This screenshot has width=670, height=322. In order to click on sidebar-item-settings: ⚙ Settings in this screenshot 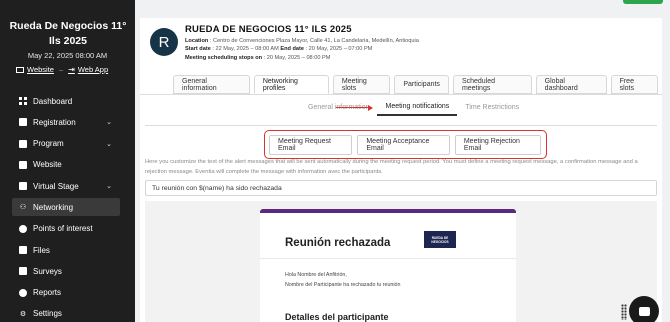, I will do `click(66, 313)`.